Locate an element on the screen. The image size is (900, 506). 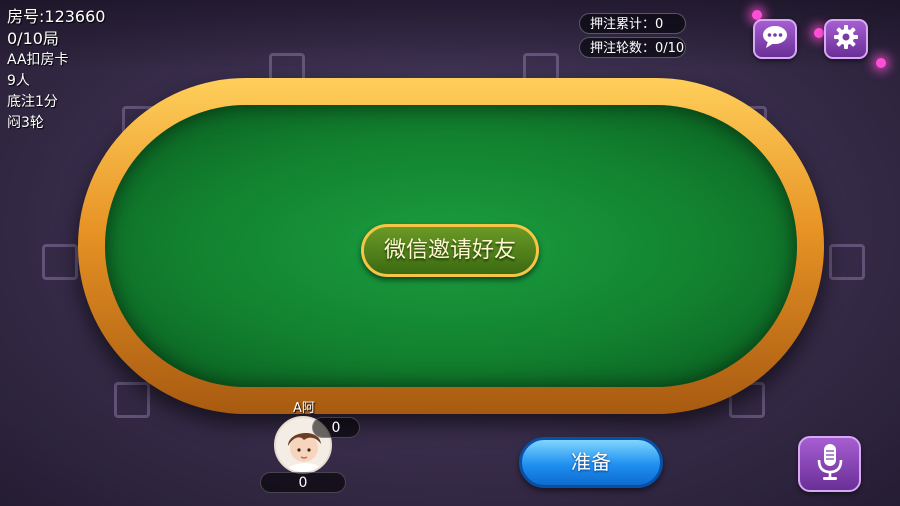
player-bet: 0 is located at coordinates (336, 428).